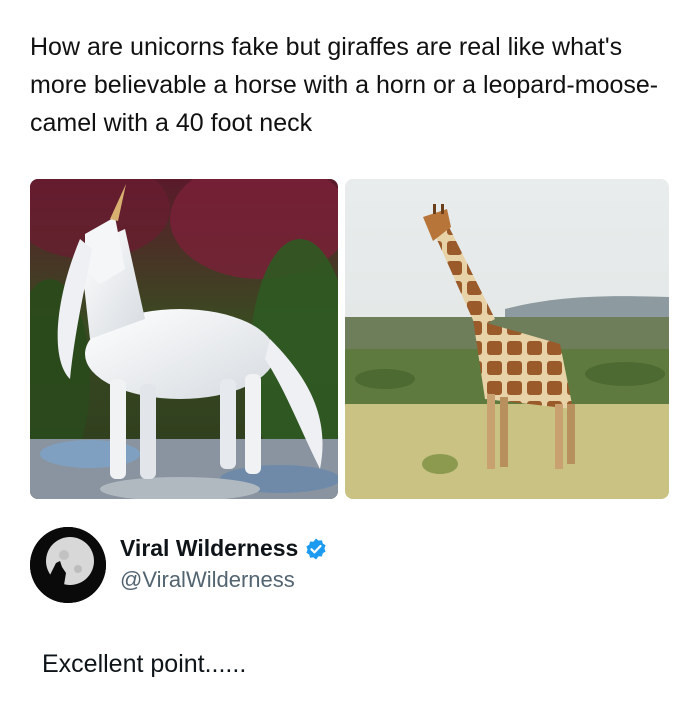  Describe the element at coordinates (207, 580) in the screenshot. I see `author-handle: @ViralWilderness` at that location.